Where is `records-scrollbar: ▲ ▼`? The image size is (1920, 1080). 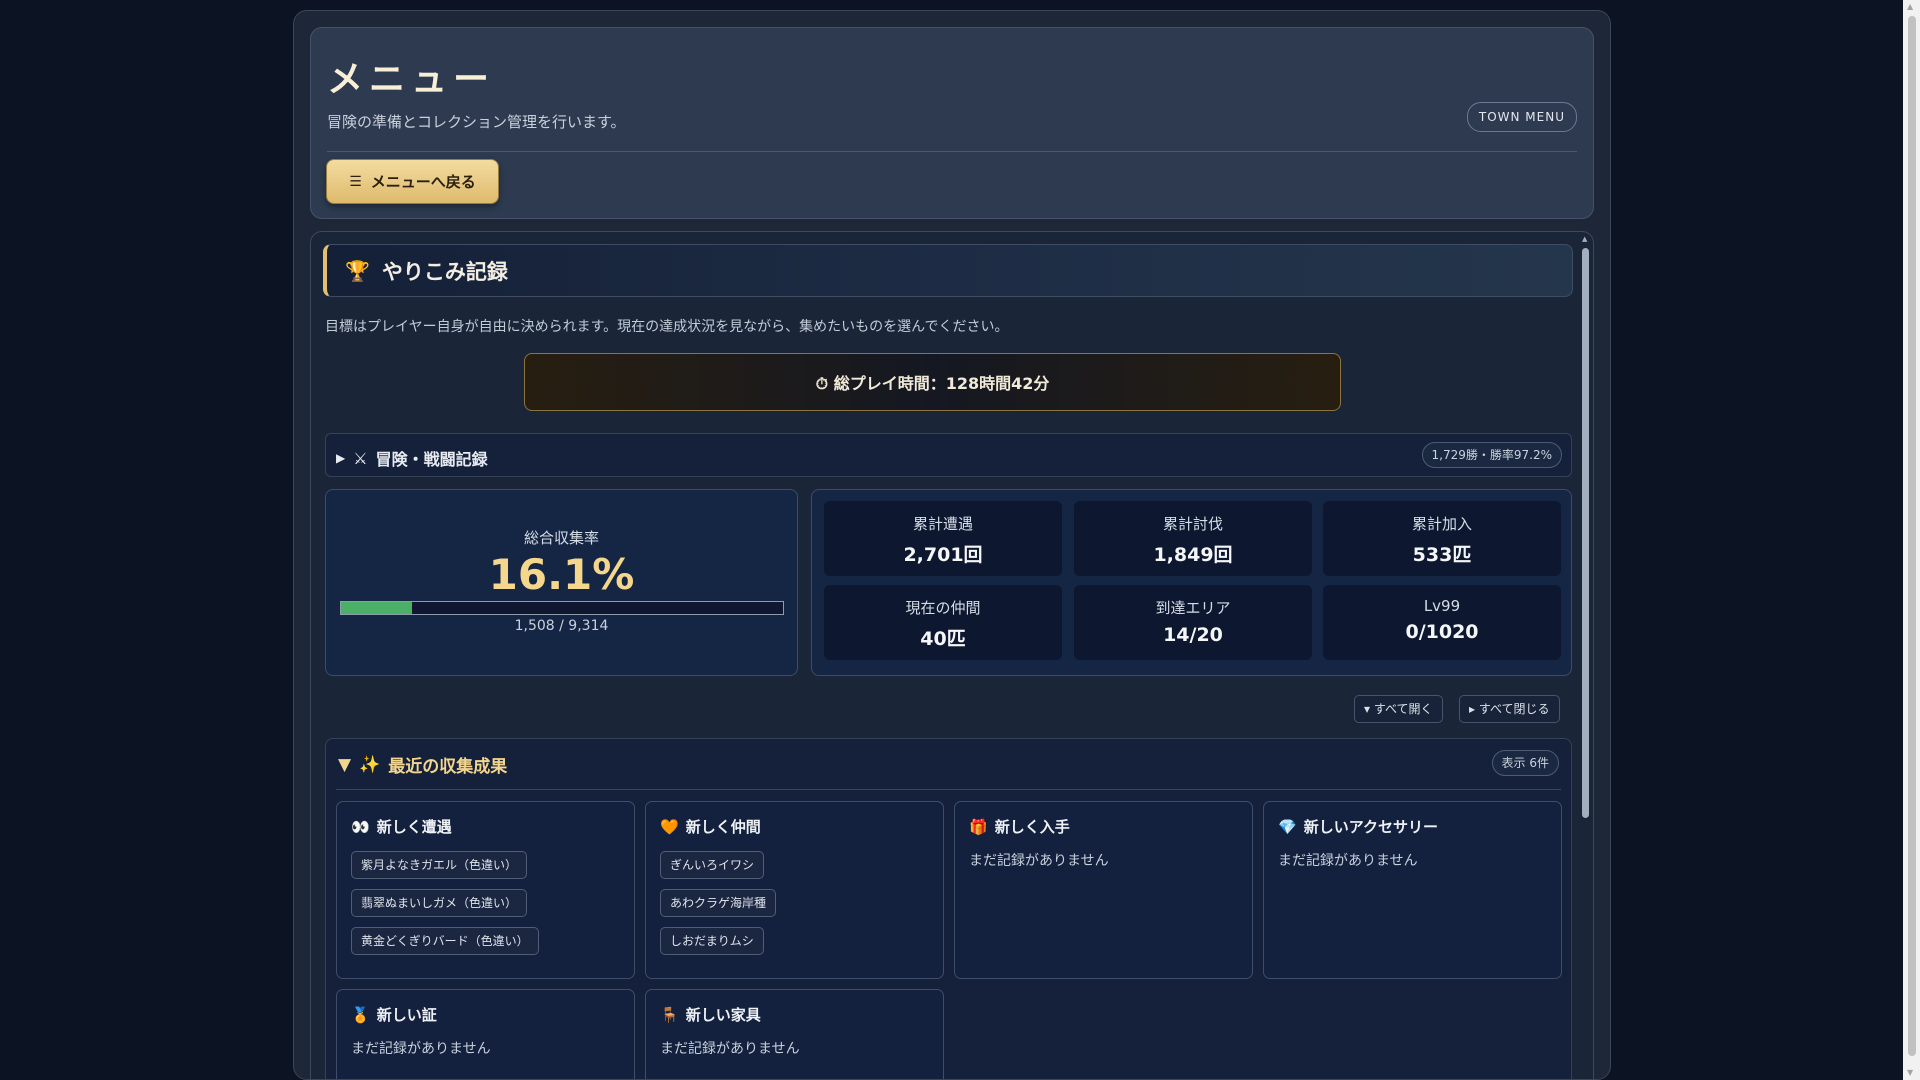
records-scrollbar: ▲ ▼ is located at coordinates (1585, 657).